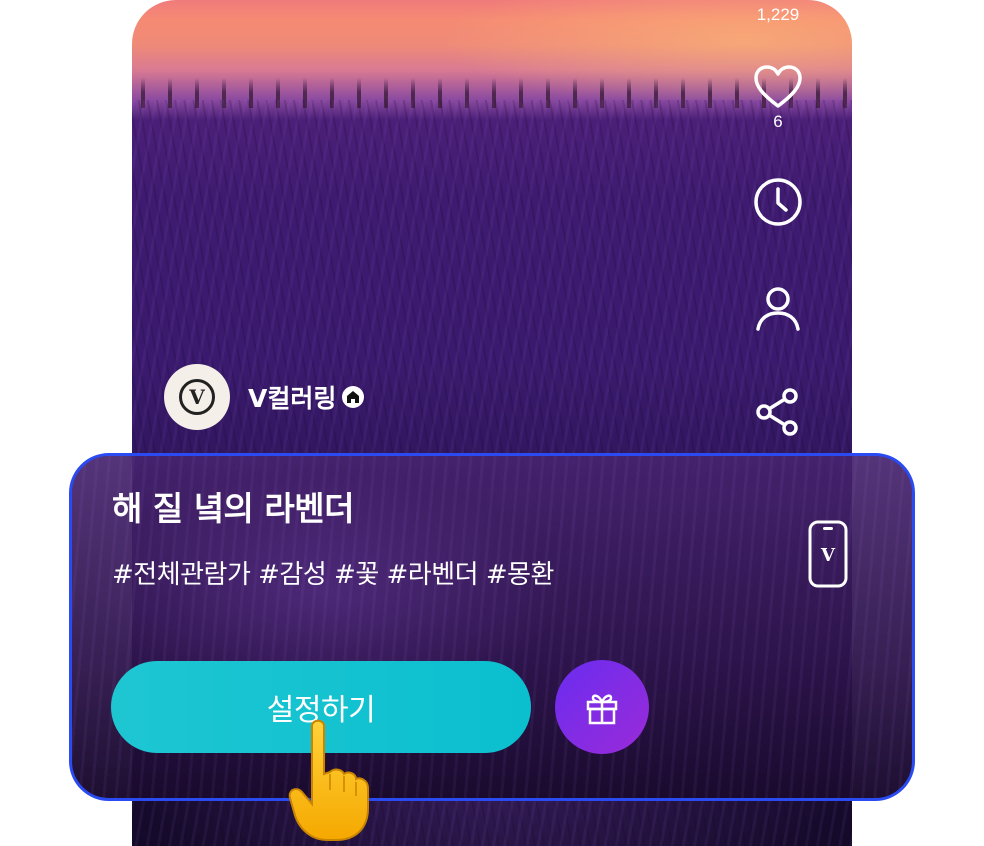 The image size is (984, 846). I want to click on channel-logo: V, so click(197, 397).